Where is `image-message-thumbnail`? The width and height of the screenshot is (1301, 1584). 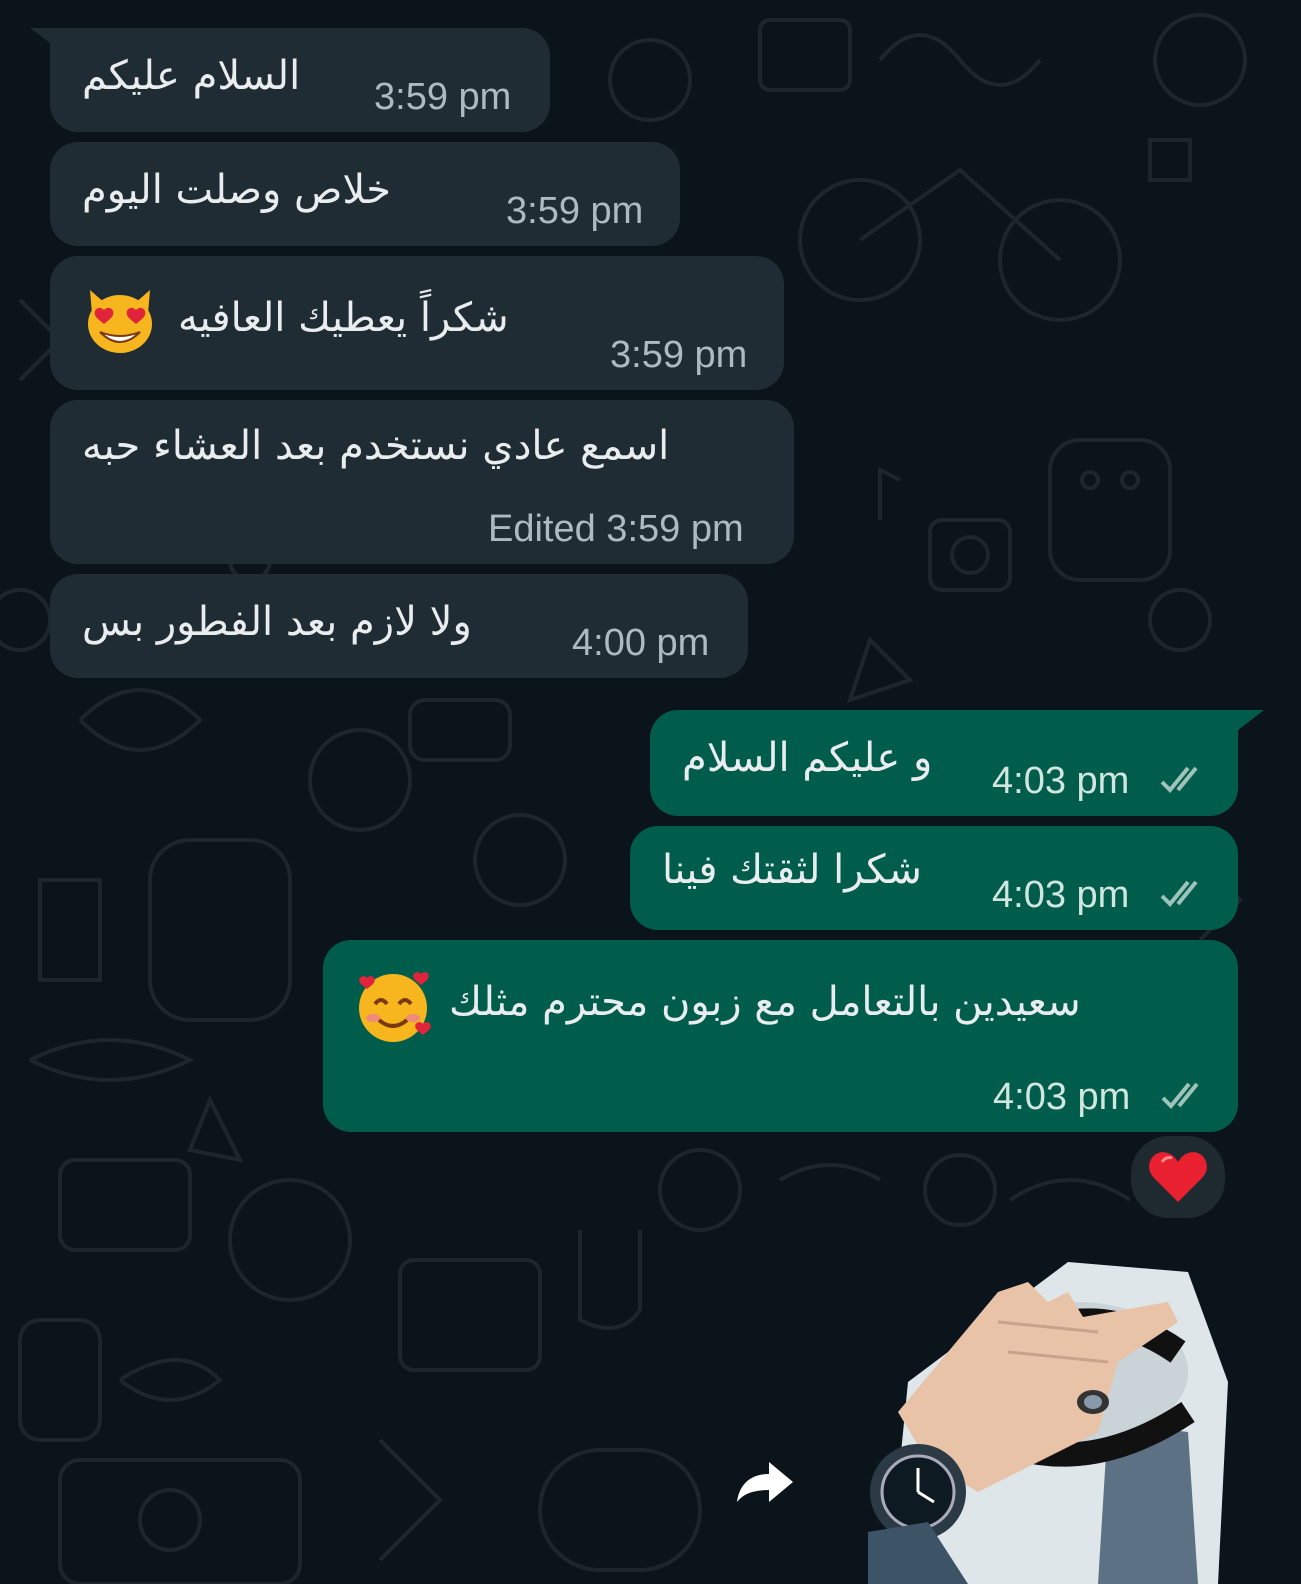
image-message-thumbnail is located at coordinates (1084, 1423).